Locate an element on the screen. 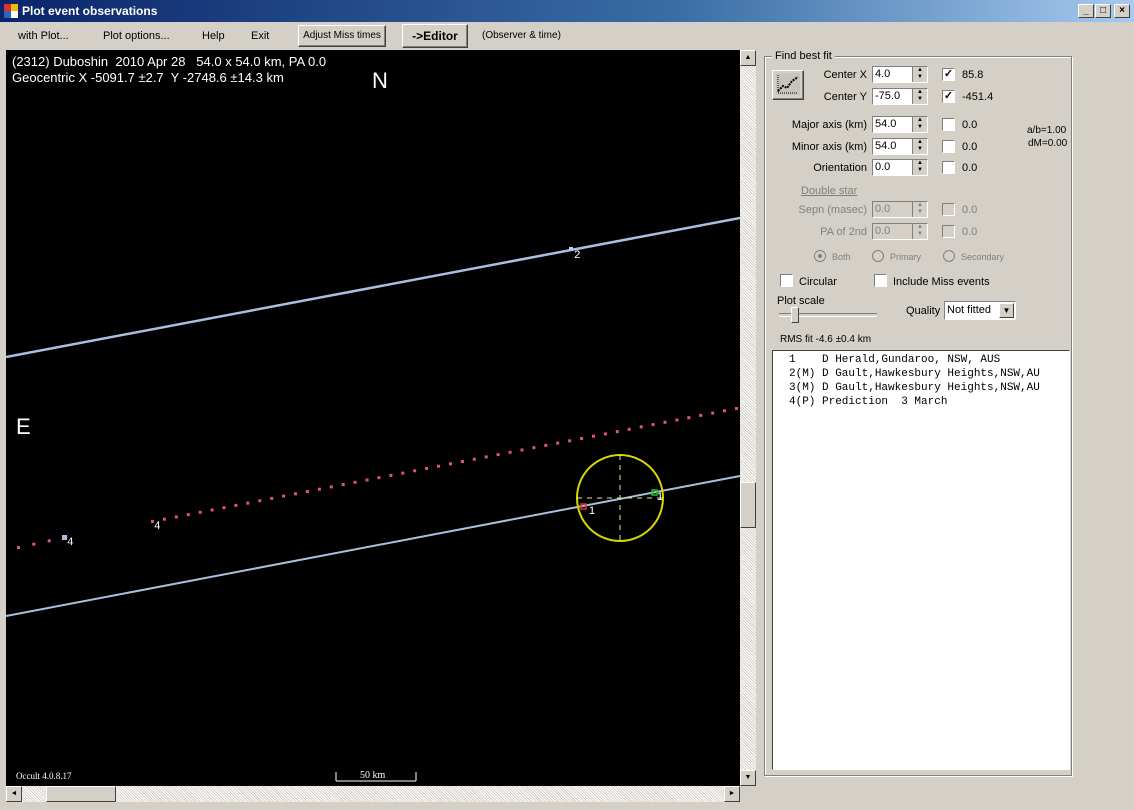 The height and width of the screenshot is (810, 1134). quality-select: Not fitted ▼ is located at coordinates (980, 310).